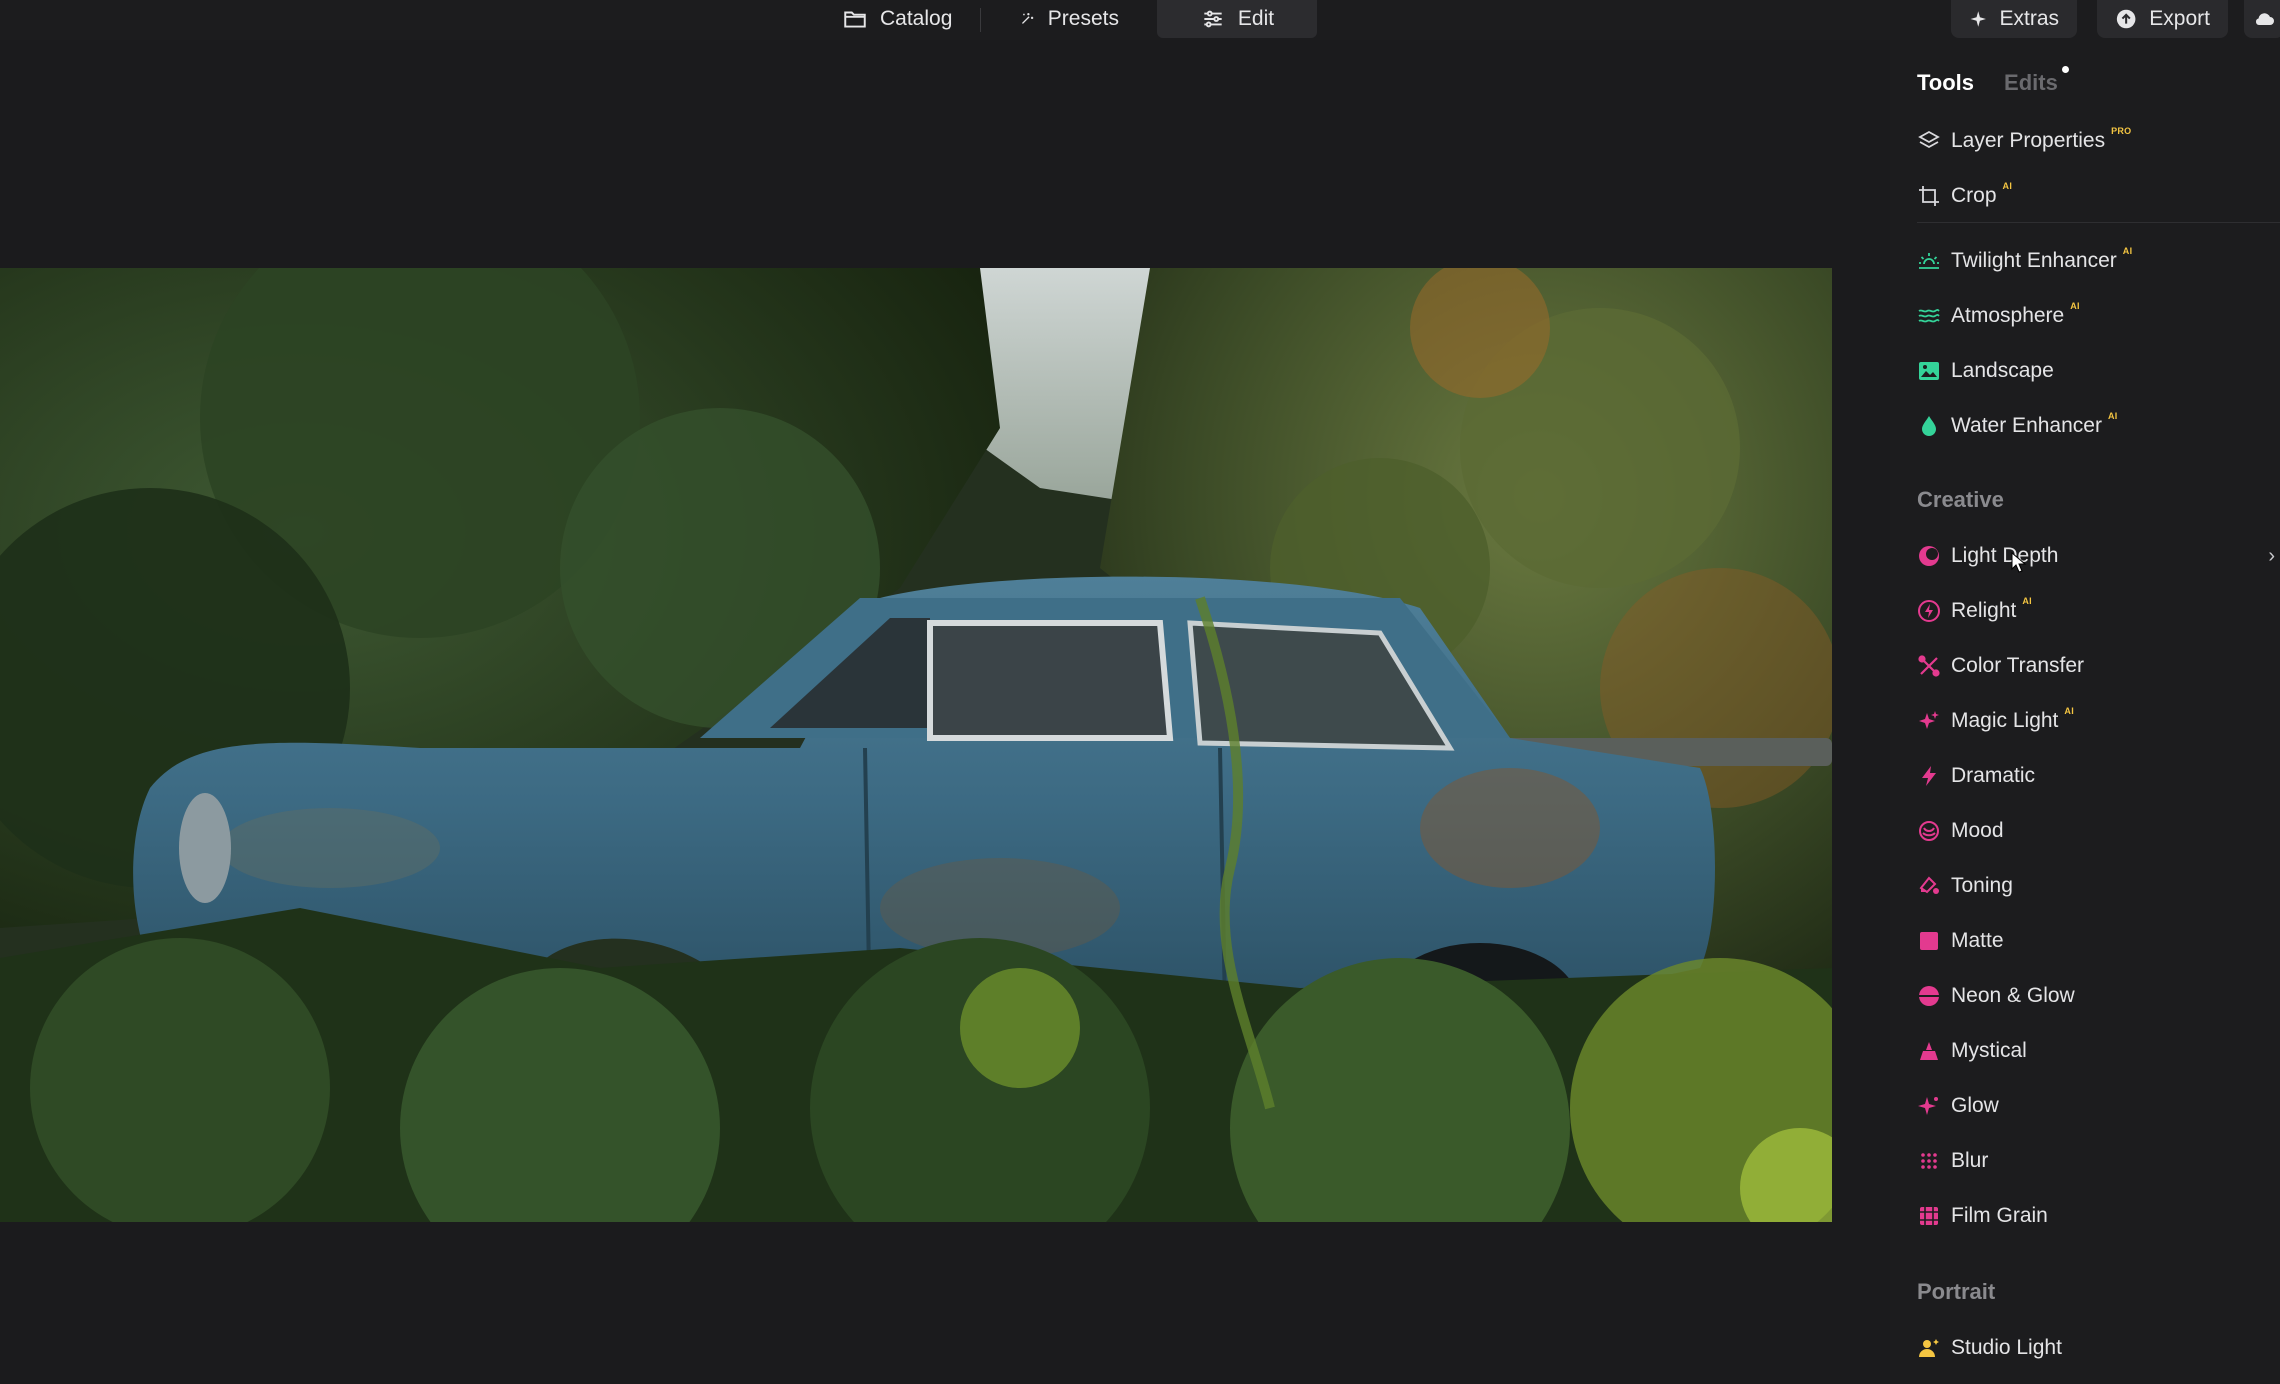 This screenshot has width=2280, height=1384. What do you see at coordinates (2005, 720) in the screenshot?
I see `tool-label: Magic Light` at bounding box center [2005, 720].